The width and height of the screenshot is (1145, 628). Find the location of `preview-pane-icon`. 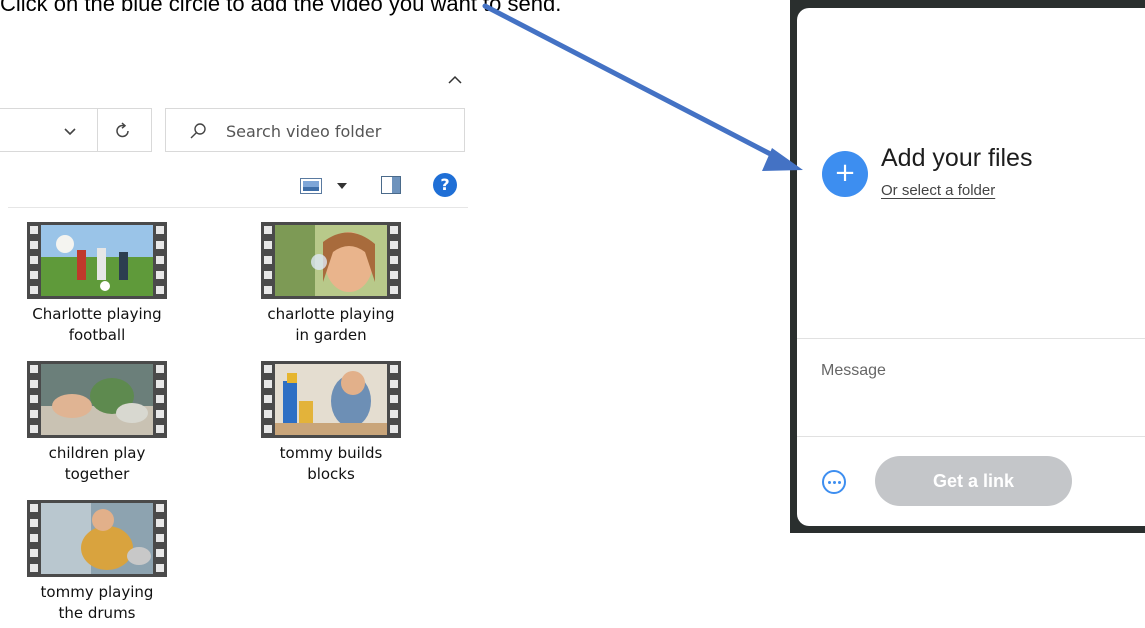

preview-pane-icon is located at coordinates (391, 185).